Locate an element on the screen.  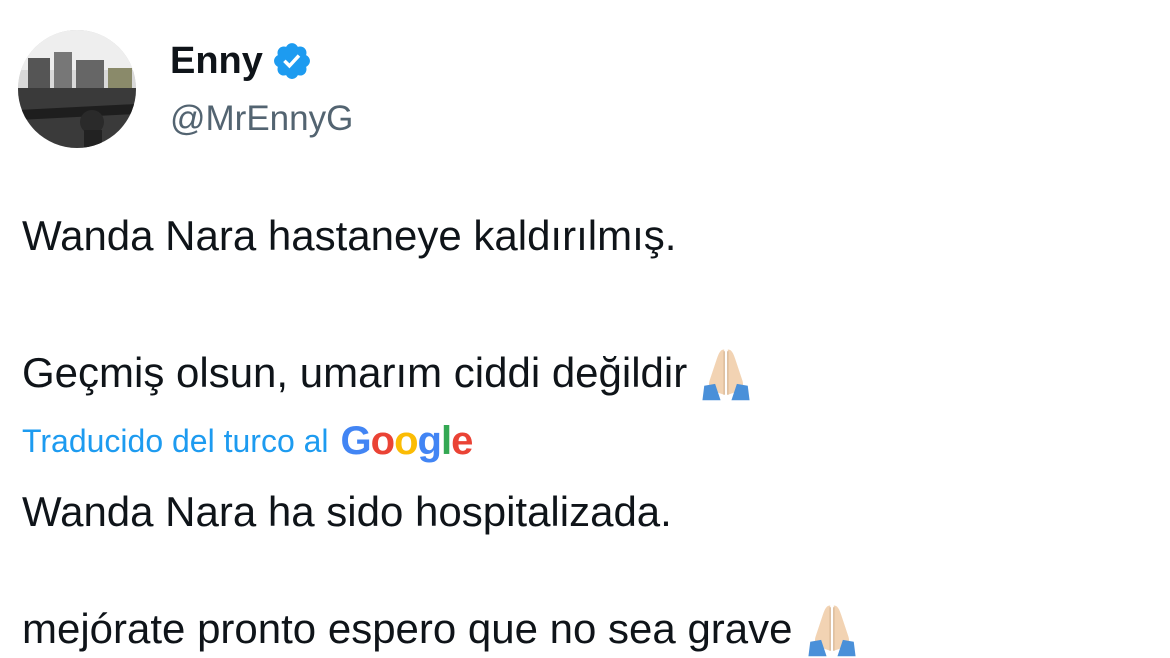
tweet-text: Wanda Nara hastaneye kaldırılmış. is located at coordinates (349, 235).